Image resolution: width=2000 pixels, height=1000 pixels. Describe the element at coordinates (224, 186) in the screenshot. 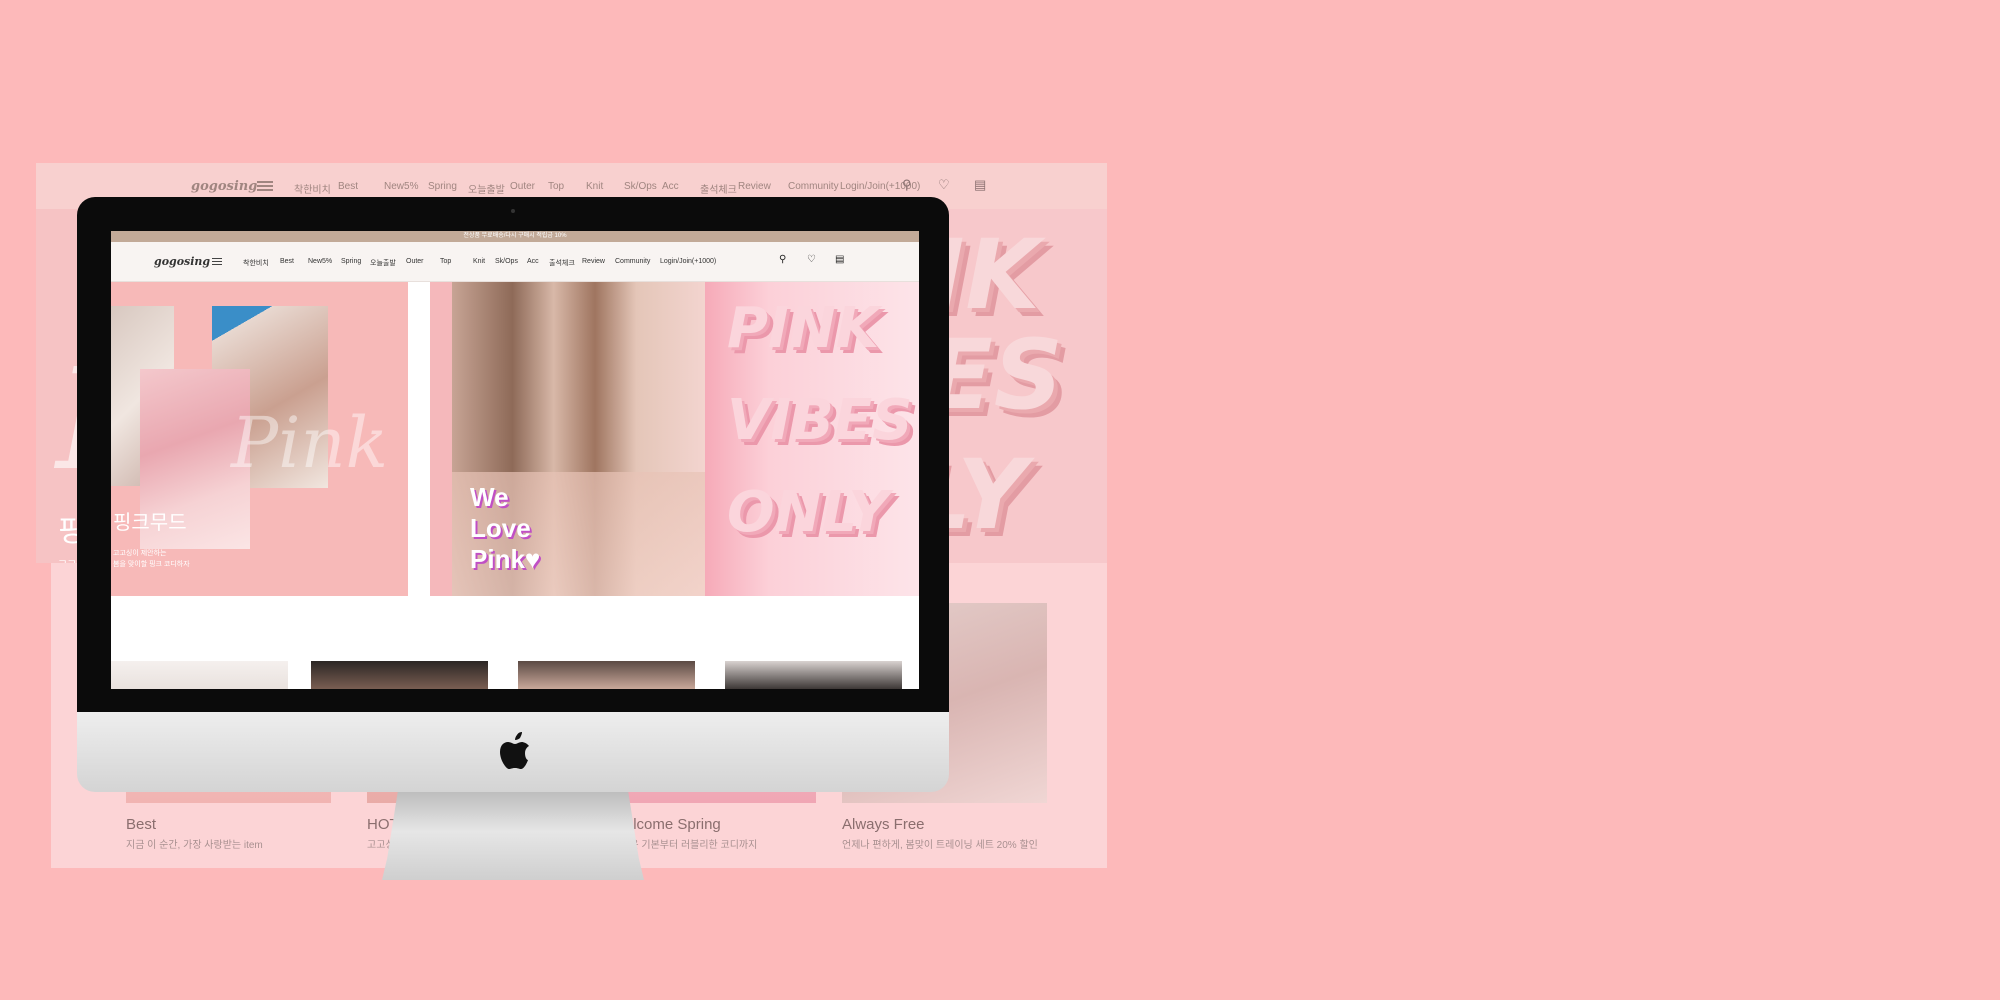

I see `bg-logo: gogosing` at that location.